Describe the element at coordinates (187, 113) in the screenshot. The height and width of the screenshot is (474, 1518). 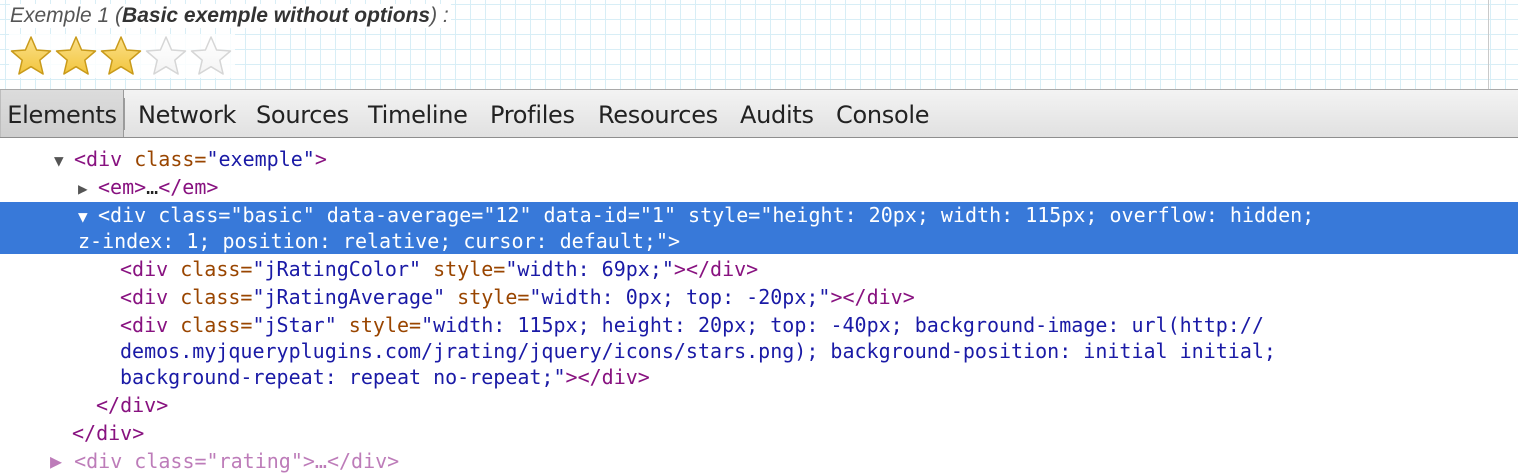
I see `tab-network: Network` at that location.